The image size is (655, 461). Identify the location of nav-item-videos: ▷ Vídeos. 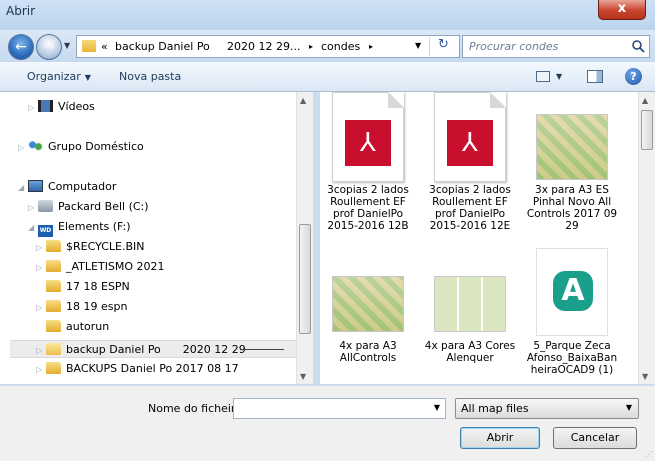
(61, 107).